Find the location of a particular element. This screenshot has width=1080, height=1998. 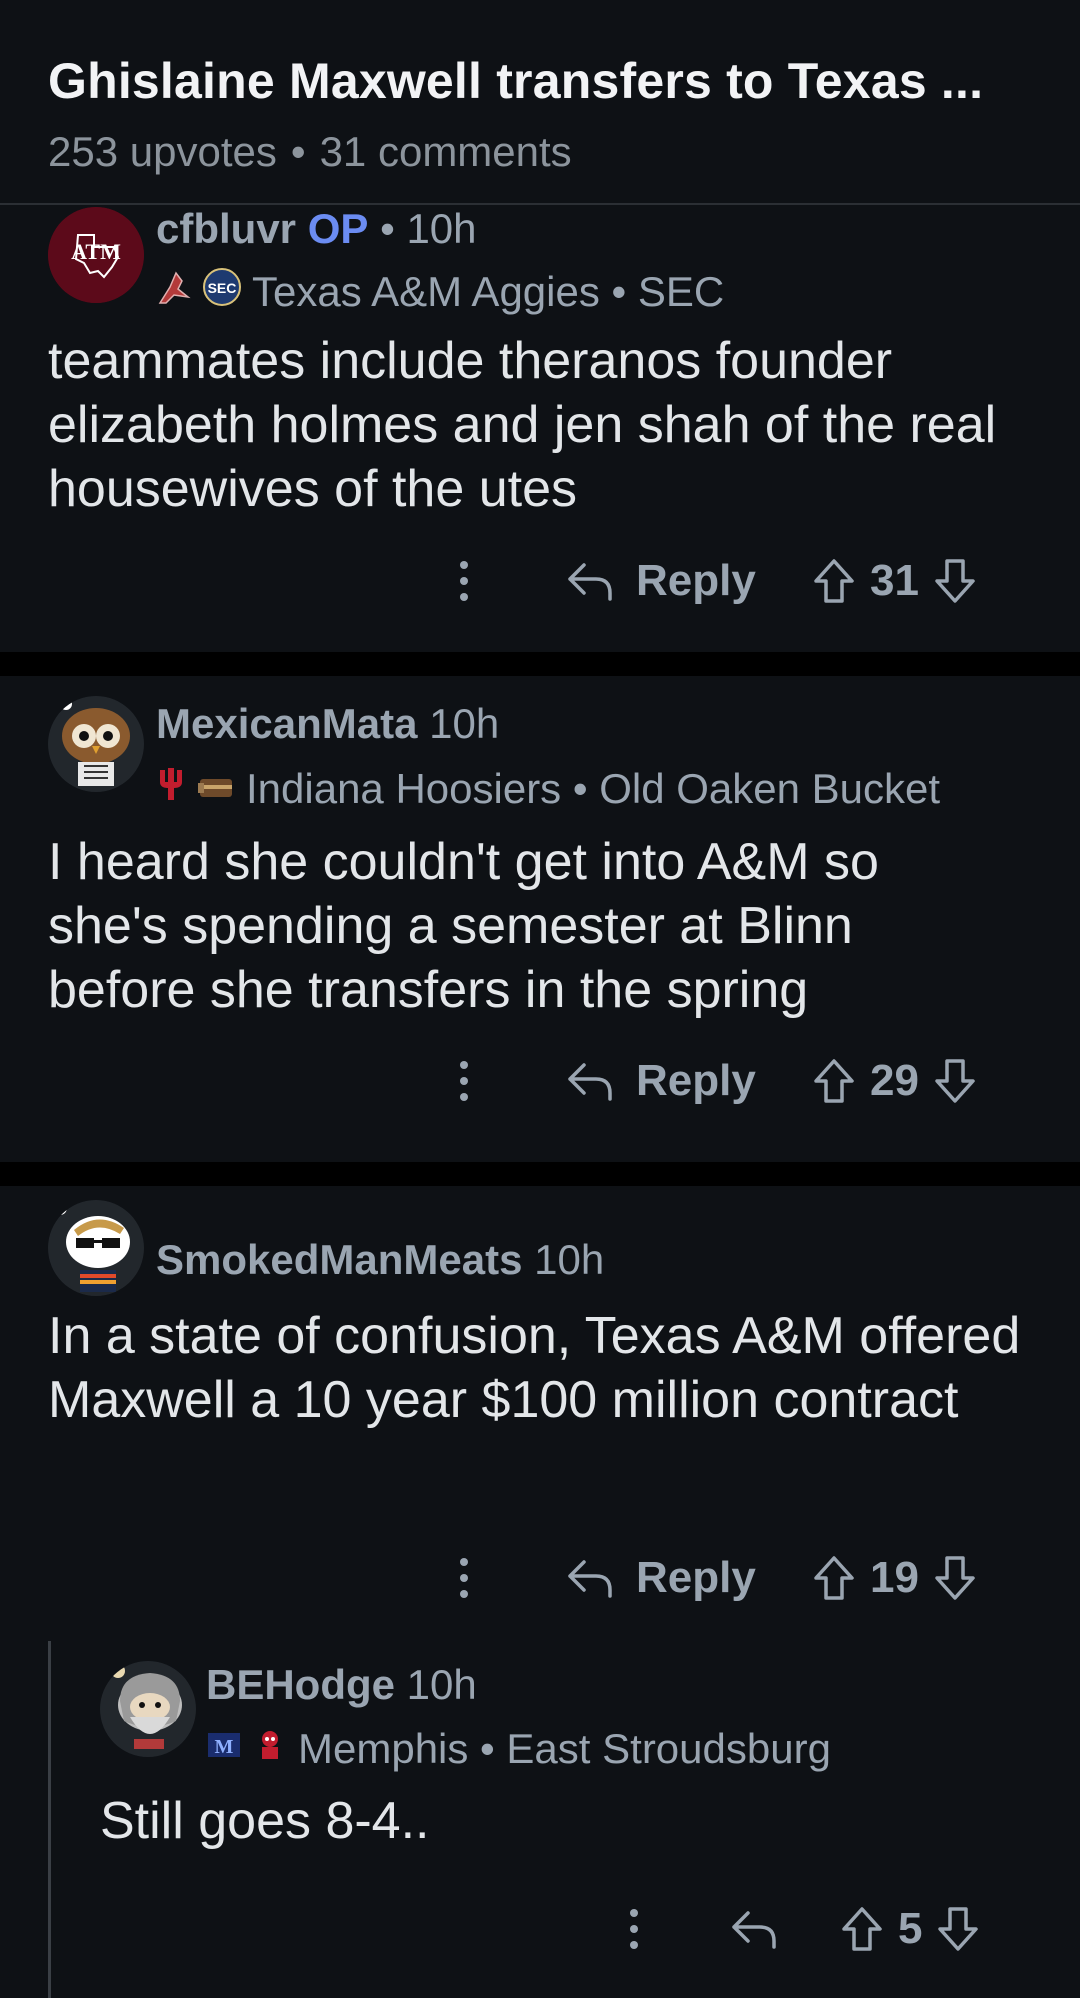

user-line: cfbluvr OP • 10h is located at coordinates (316, 229).